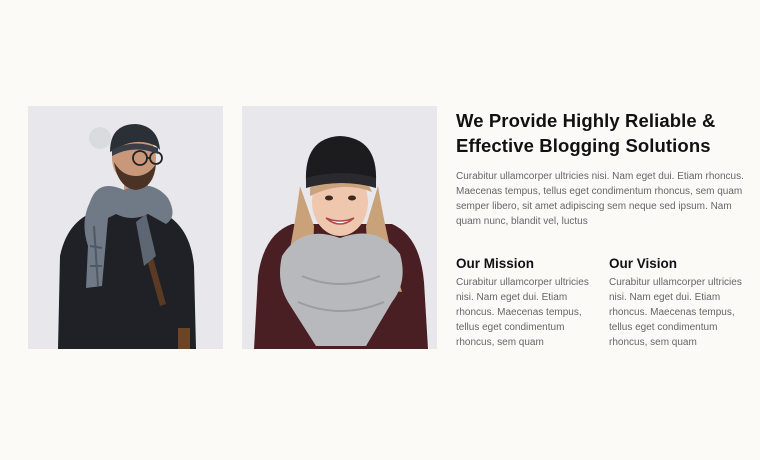 The height and width of the screenshot is (460, 760). I want to click on team-photo-man, so click(125, 227).